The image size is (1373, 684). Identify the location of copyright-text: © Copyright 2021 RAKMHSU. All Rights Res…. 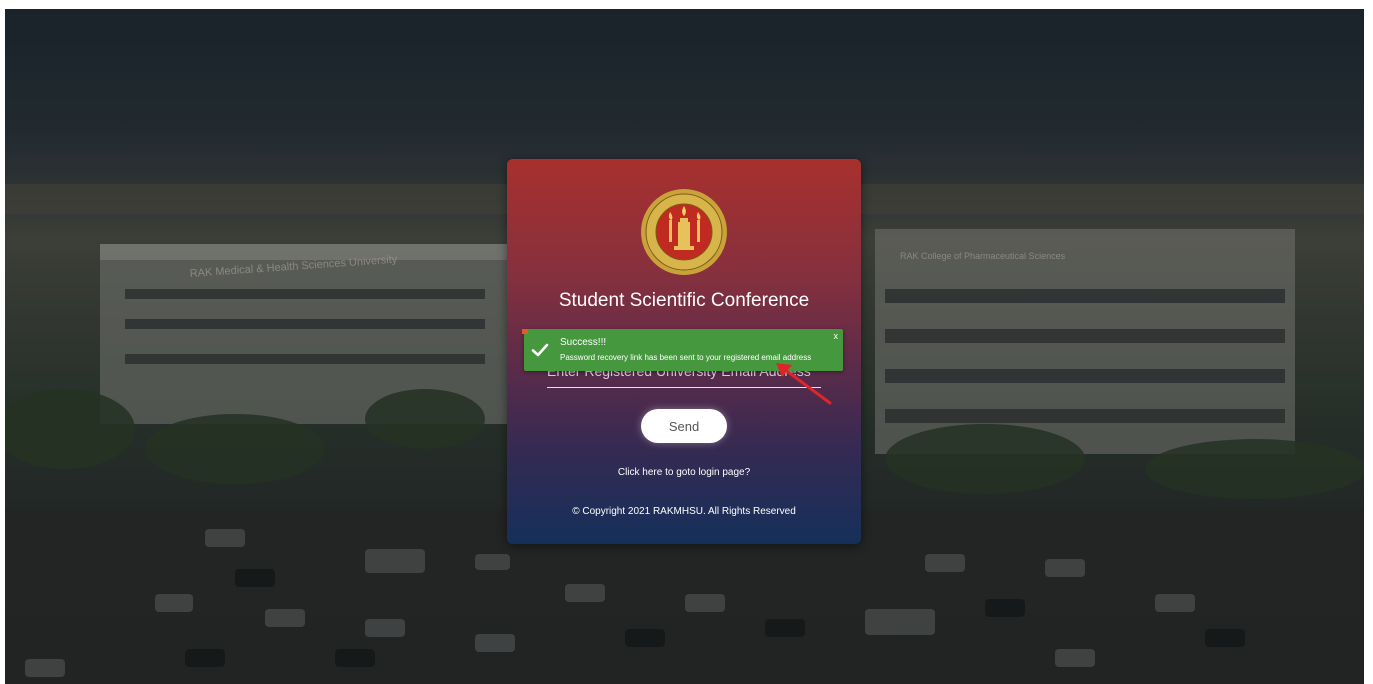
(684, 511).